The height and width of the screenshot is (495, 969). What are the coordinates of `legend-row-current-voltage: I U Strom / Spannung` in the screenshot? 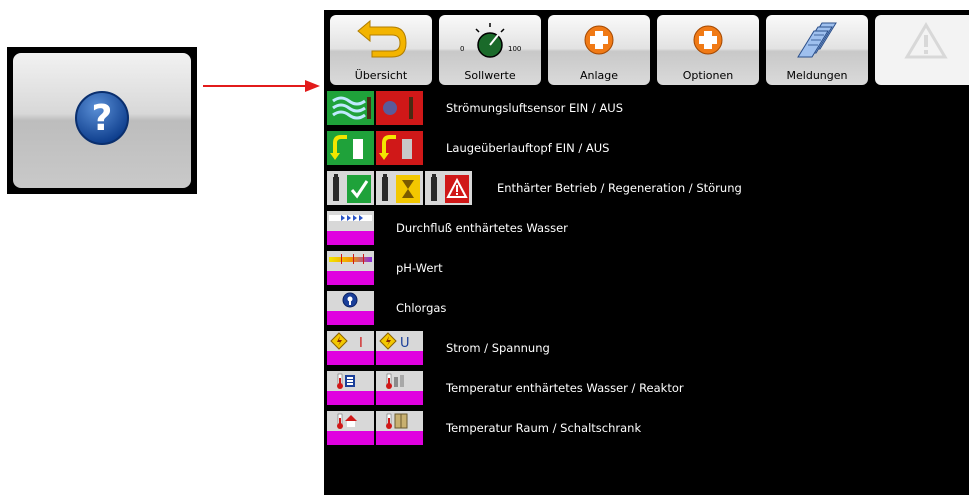 It's located at (646, 348).